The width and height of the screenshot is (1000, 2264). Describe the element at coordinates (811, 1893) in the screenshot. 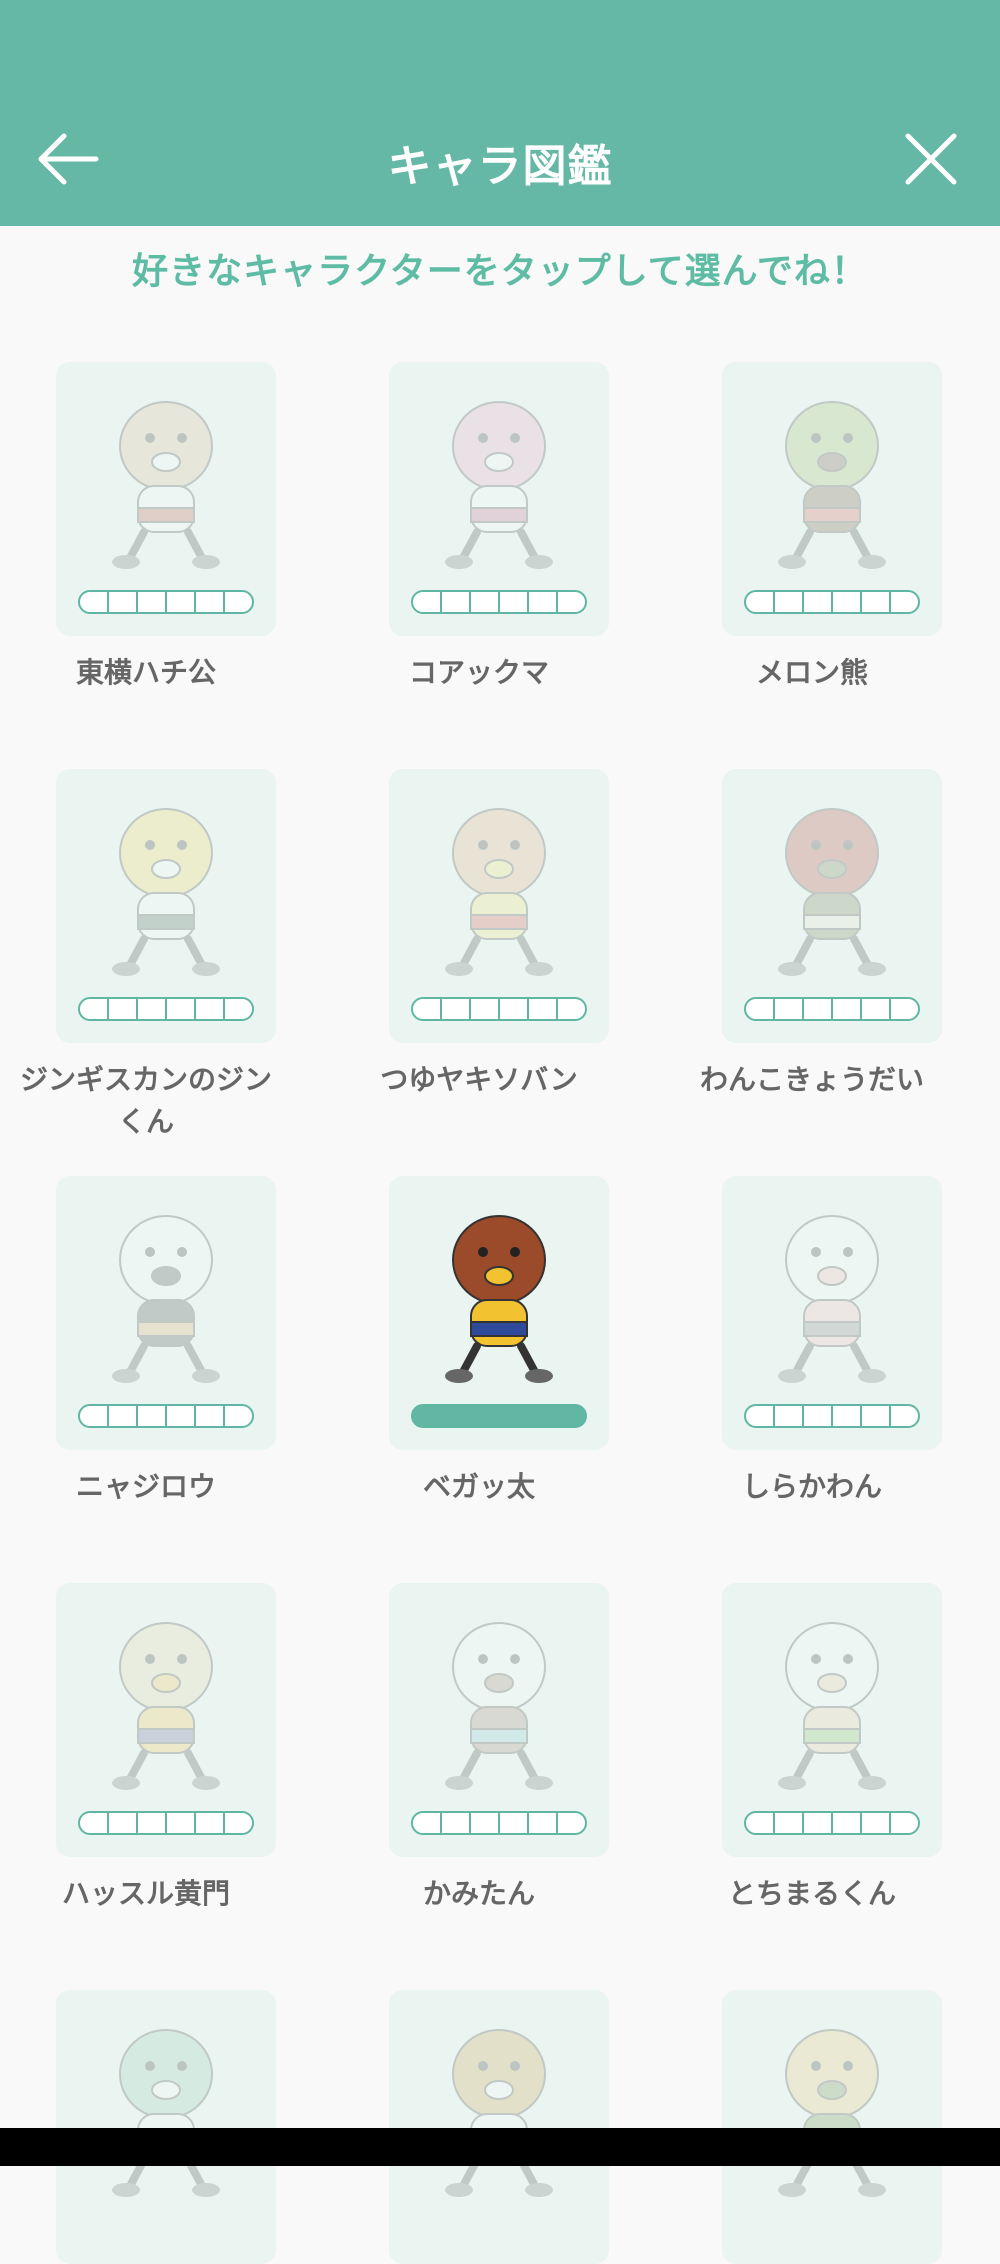

I see `character-name: とちまるくん` at that location.